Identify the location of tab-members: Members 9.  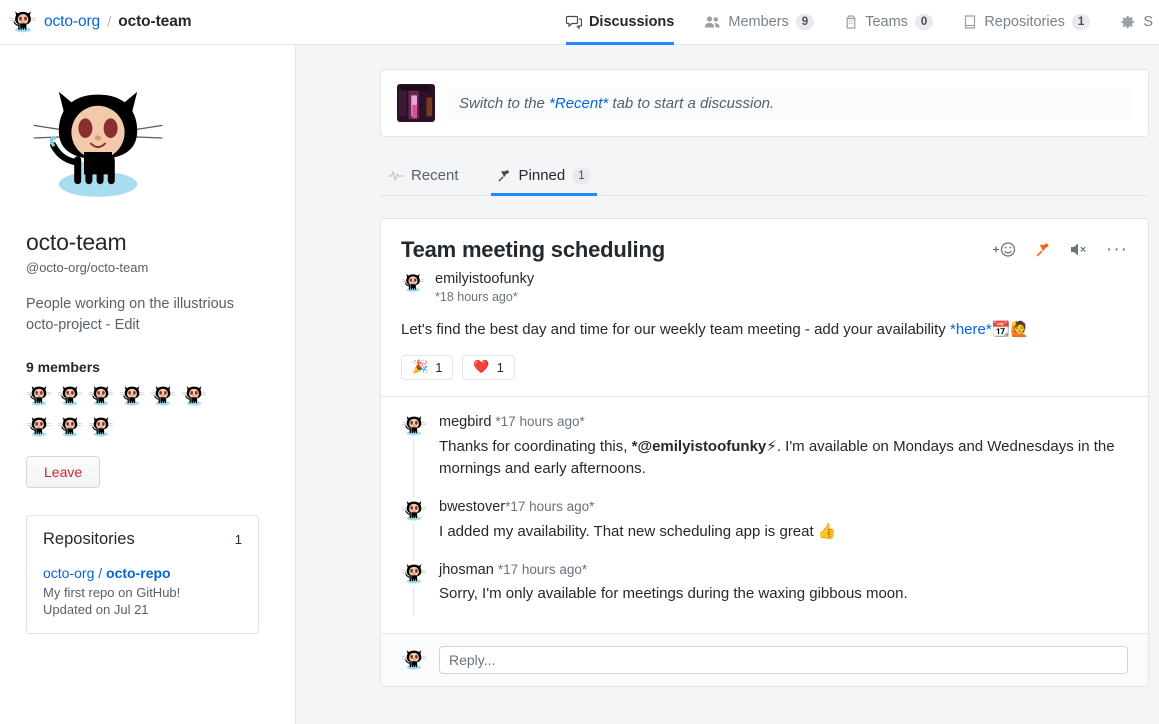
(759, 22).